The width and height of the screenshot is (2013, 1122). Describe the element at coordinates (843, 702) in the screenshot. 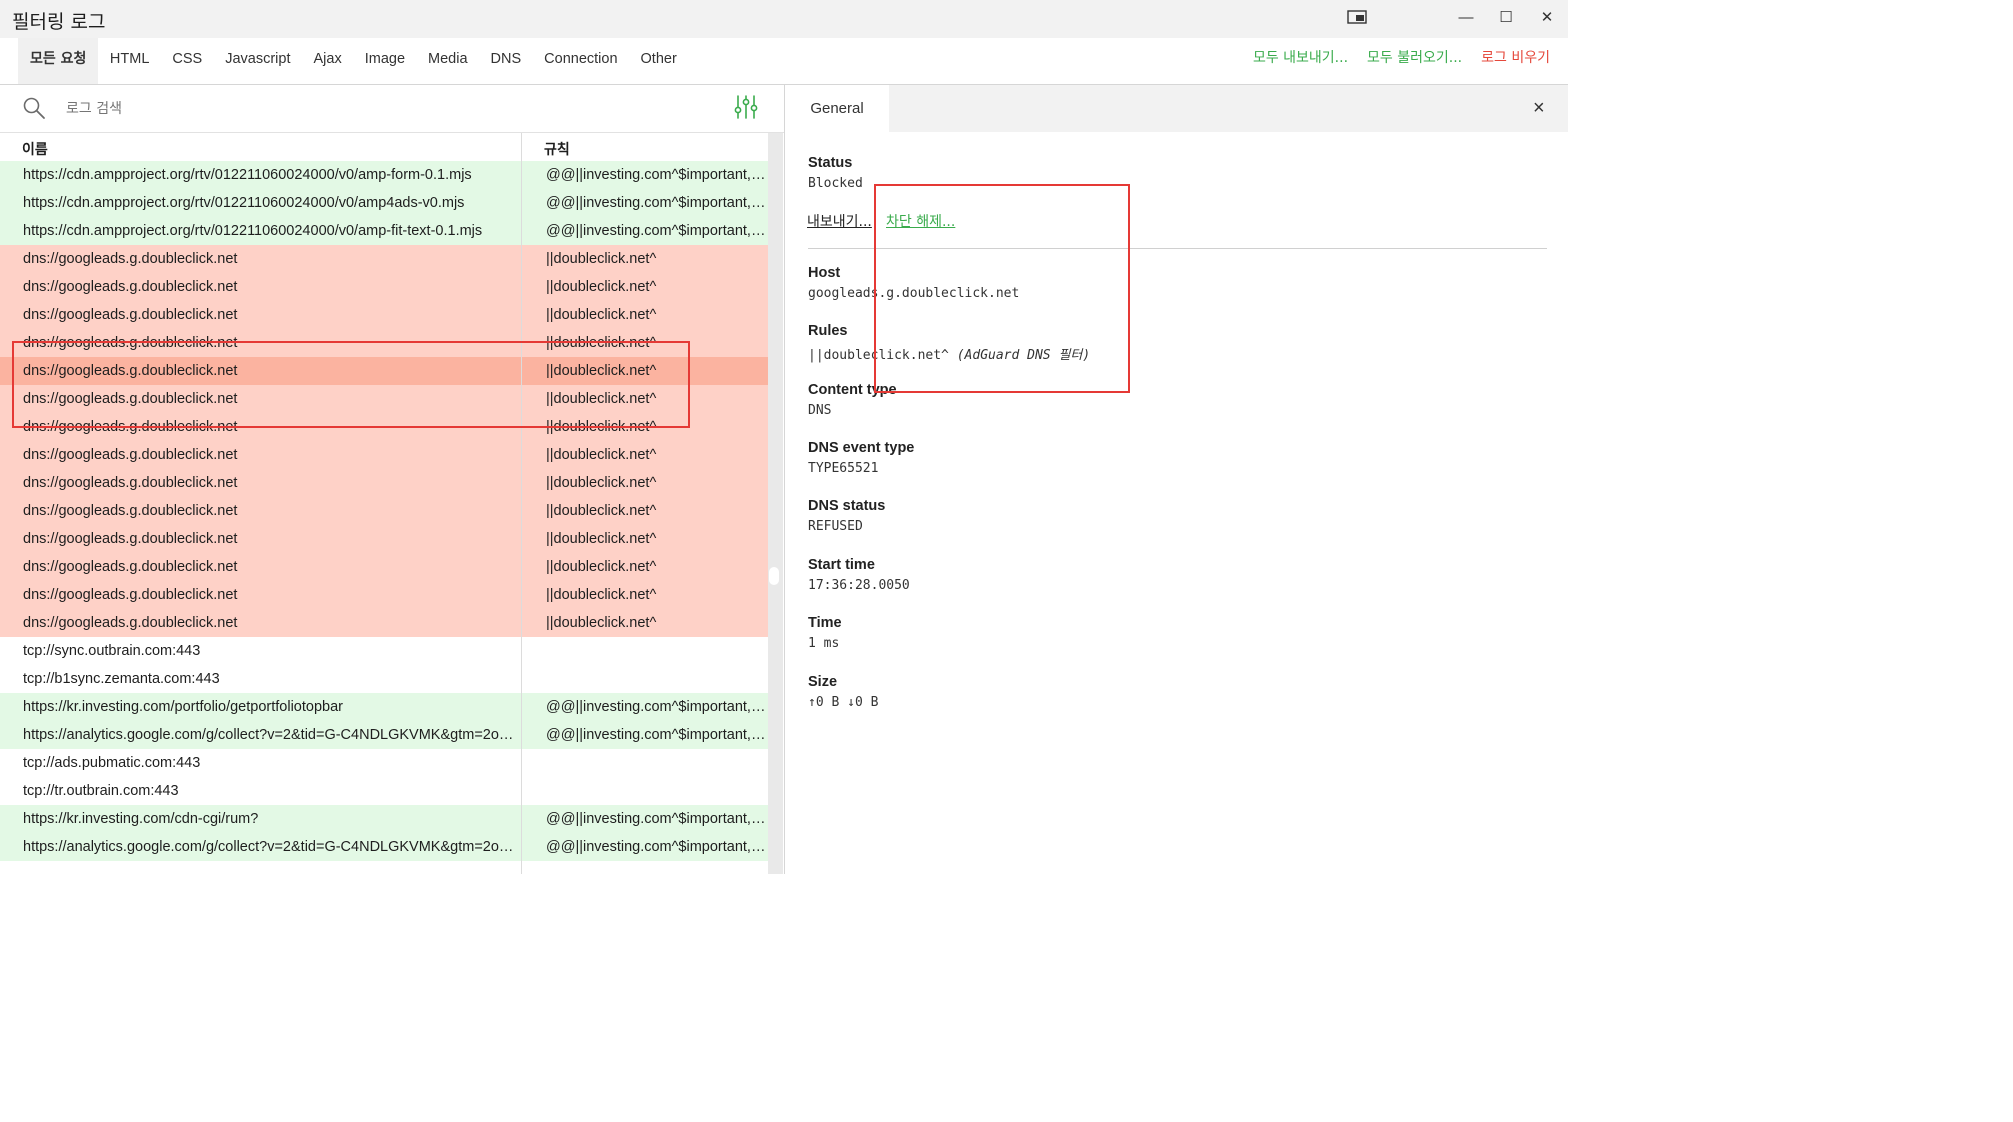

I see `size-value: ↑0 B ↓0 B` at that location.